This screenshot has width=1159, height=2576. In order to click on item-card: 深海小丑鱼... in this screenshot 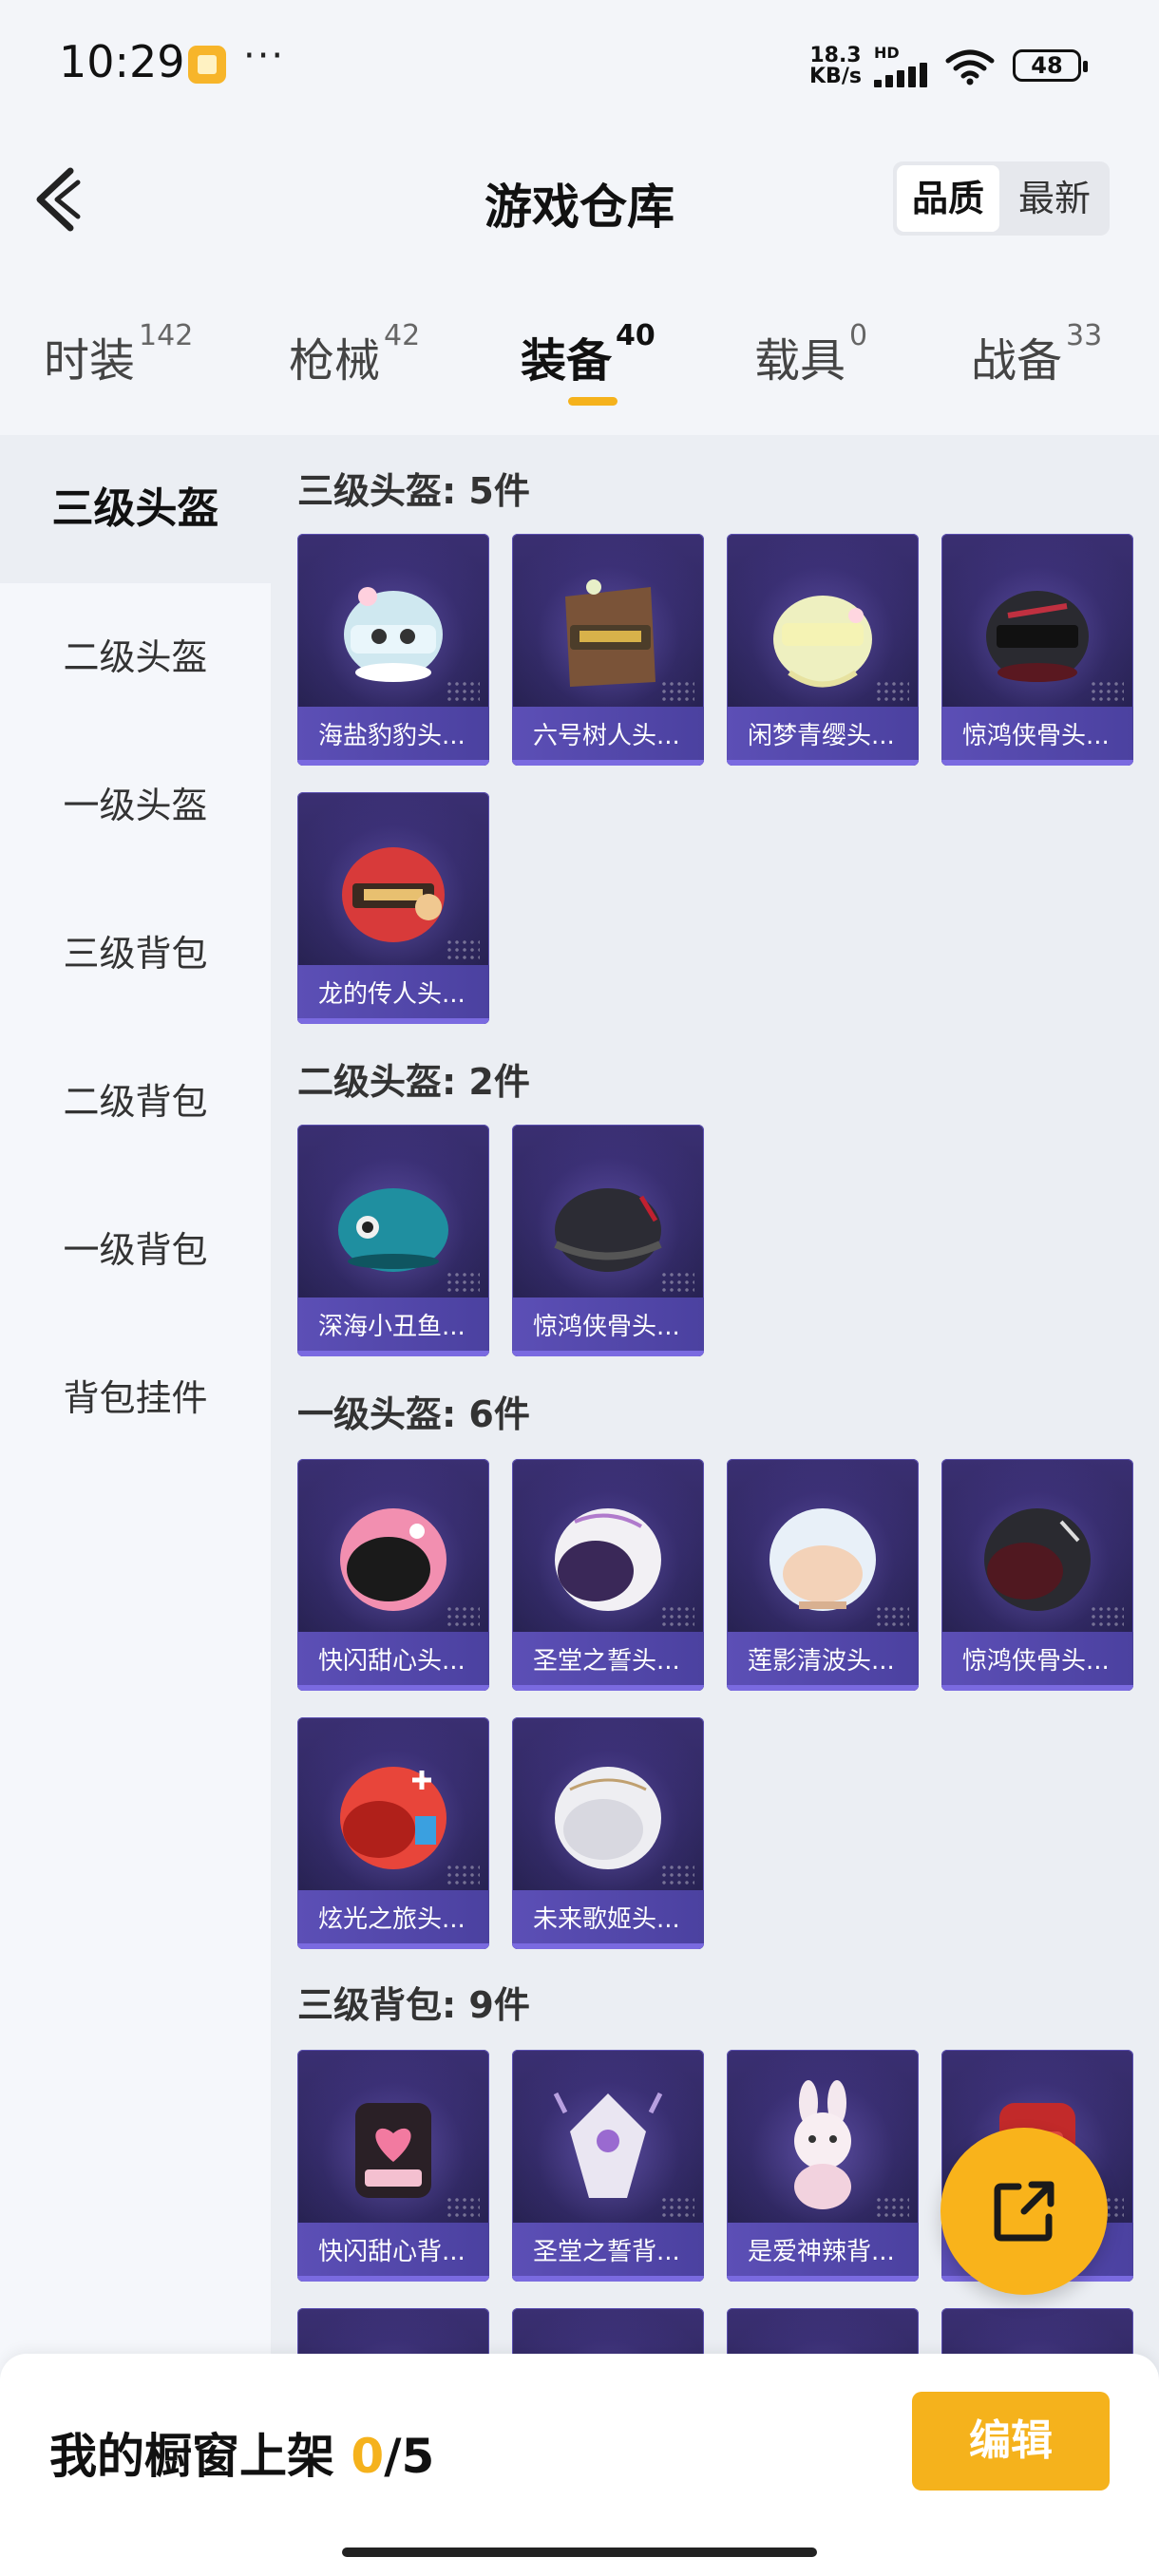, I will do `click(393, 1240)`.